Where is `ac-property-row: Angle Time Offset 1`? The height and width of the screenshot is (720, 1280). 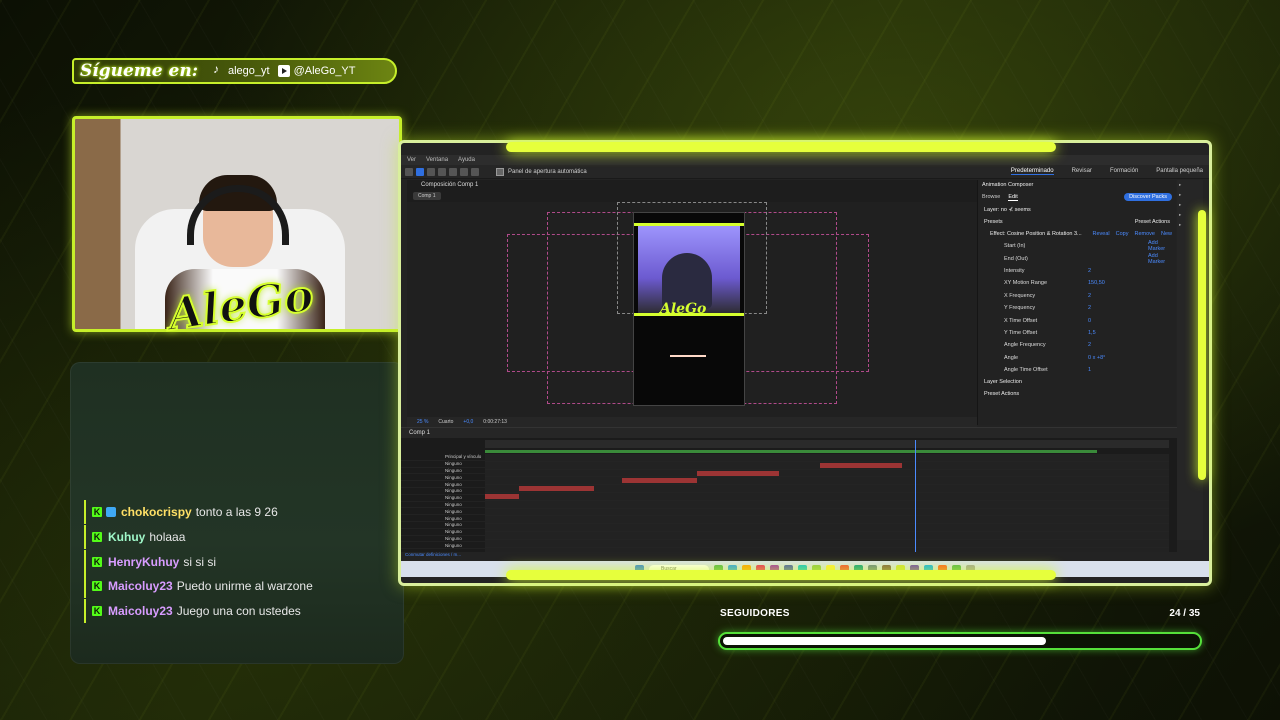 ac-property-row: Angle Time Offset 1 is located at coordinates (1077, 370).